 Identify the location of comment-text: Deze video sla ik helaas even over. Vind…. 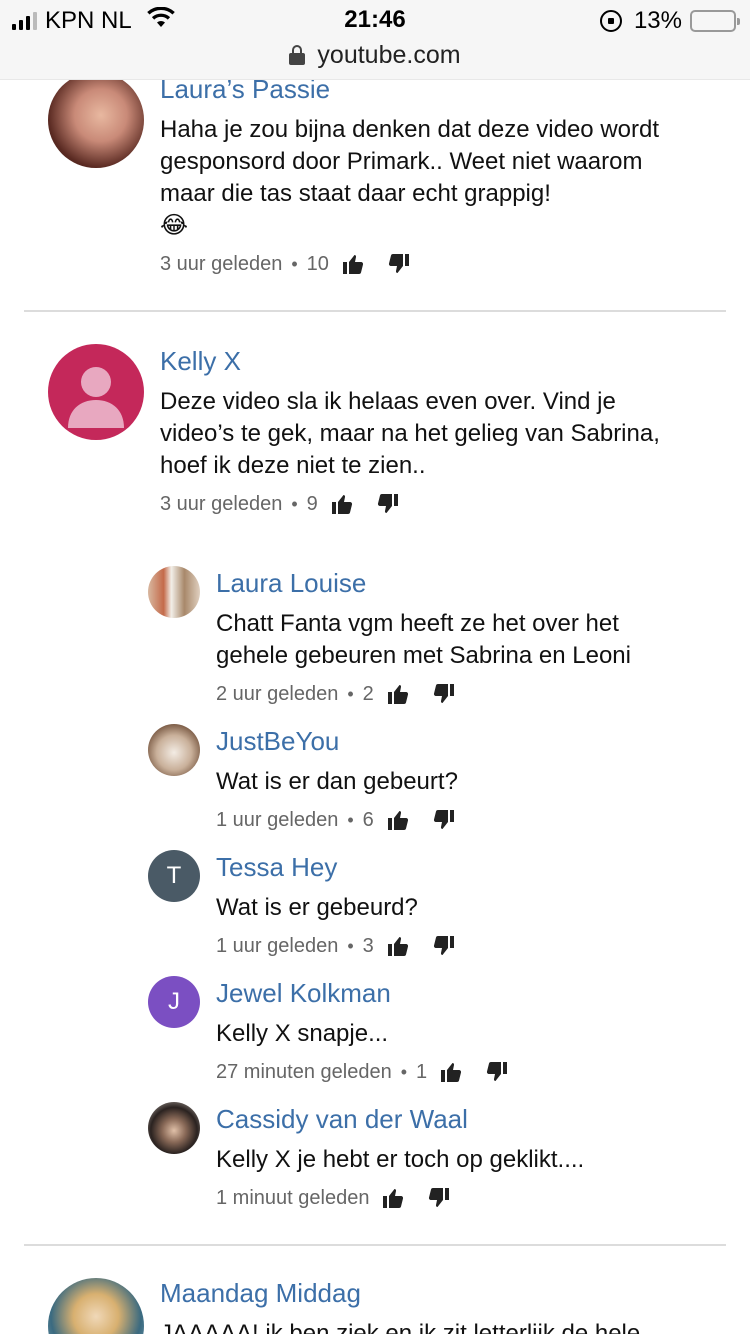
(410, 433).